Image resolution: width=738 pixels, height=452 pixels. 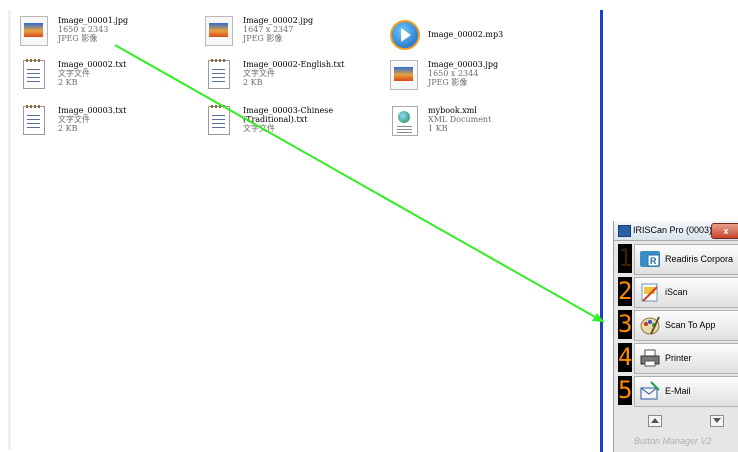 I want to click on button-label: Scan To App, so click(x=690, y=325).